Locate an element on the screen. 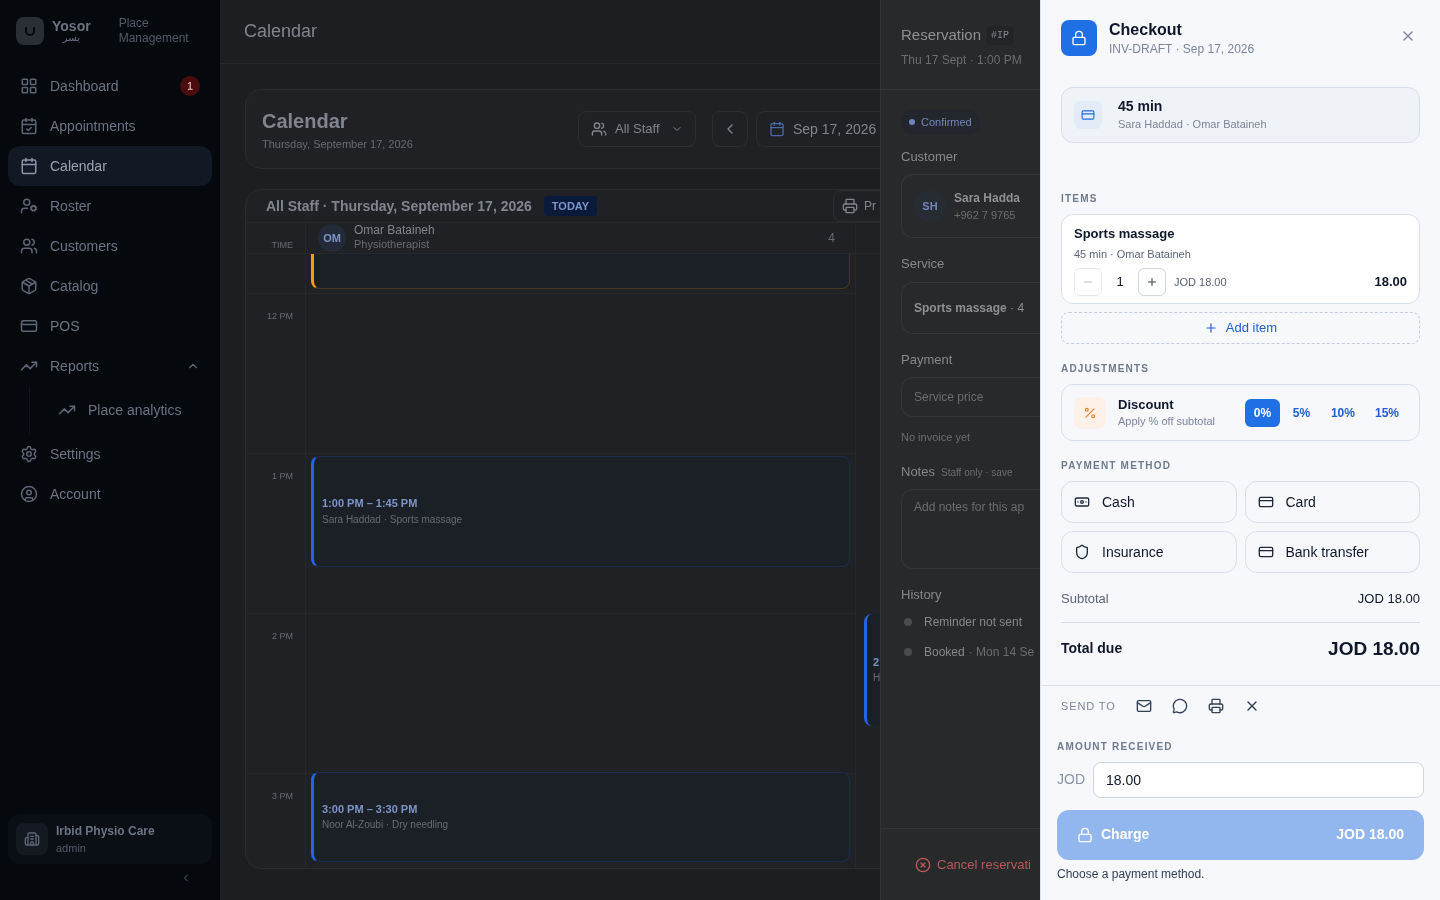 The height and width of the screenshot is (900, 1440). section-label: AMOUNT RECEIVED is located at coordinates (1115, 746).